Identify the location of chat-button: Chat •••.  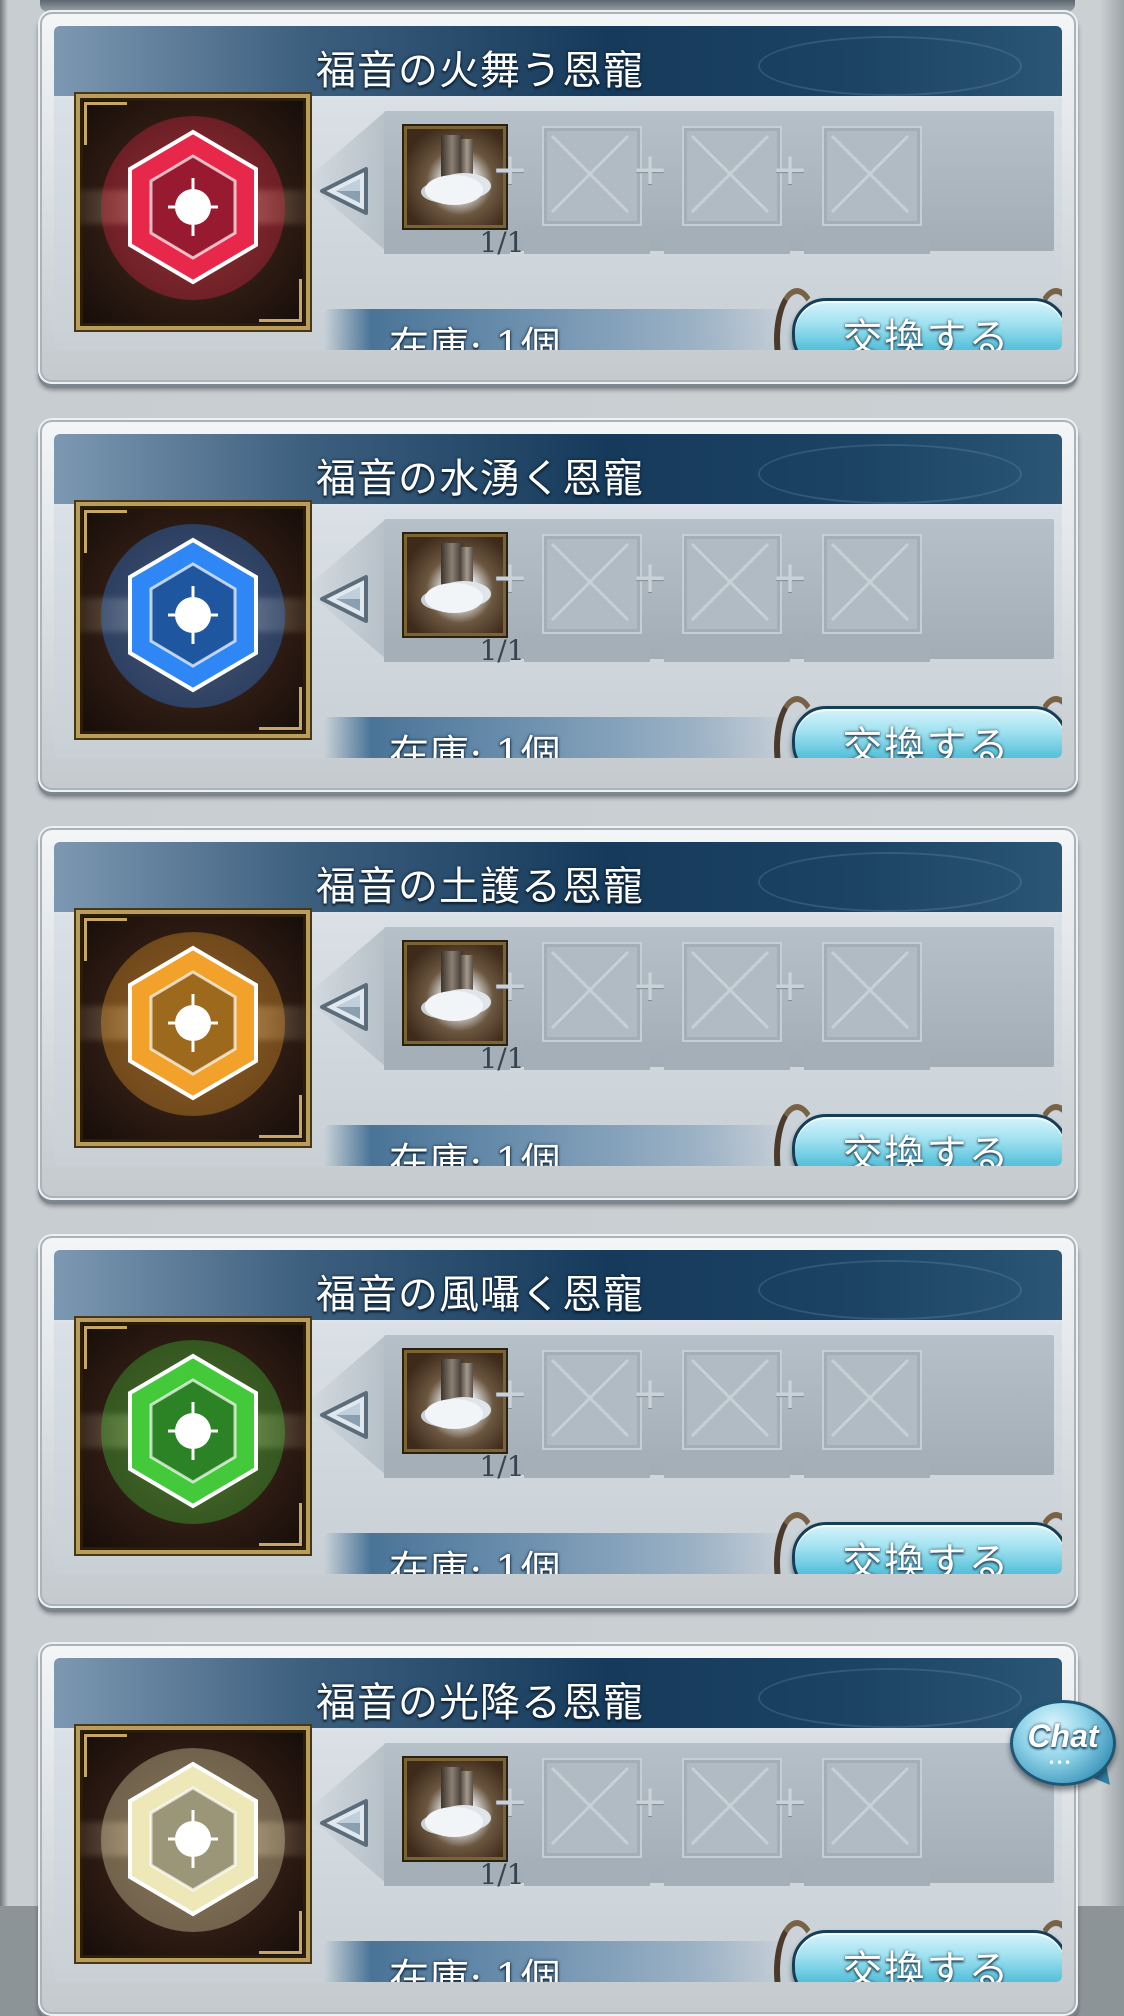
(1065, 1746).